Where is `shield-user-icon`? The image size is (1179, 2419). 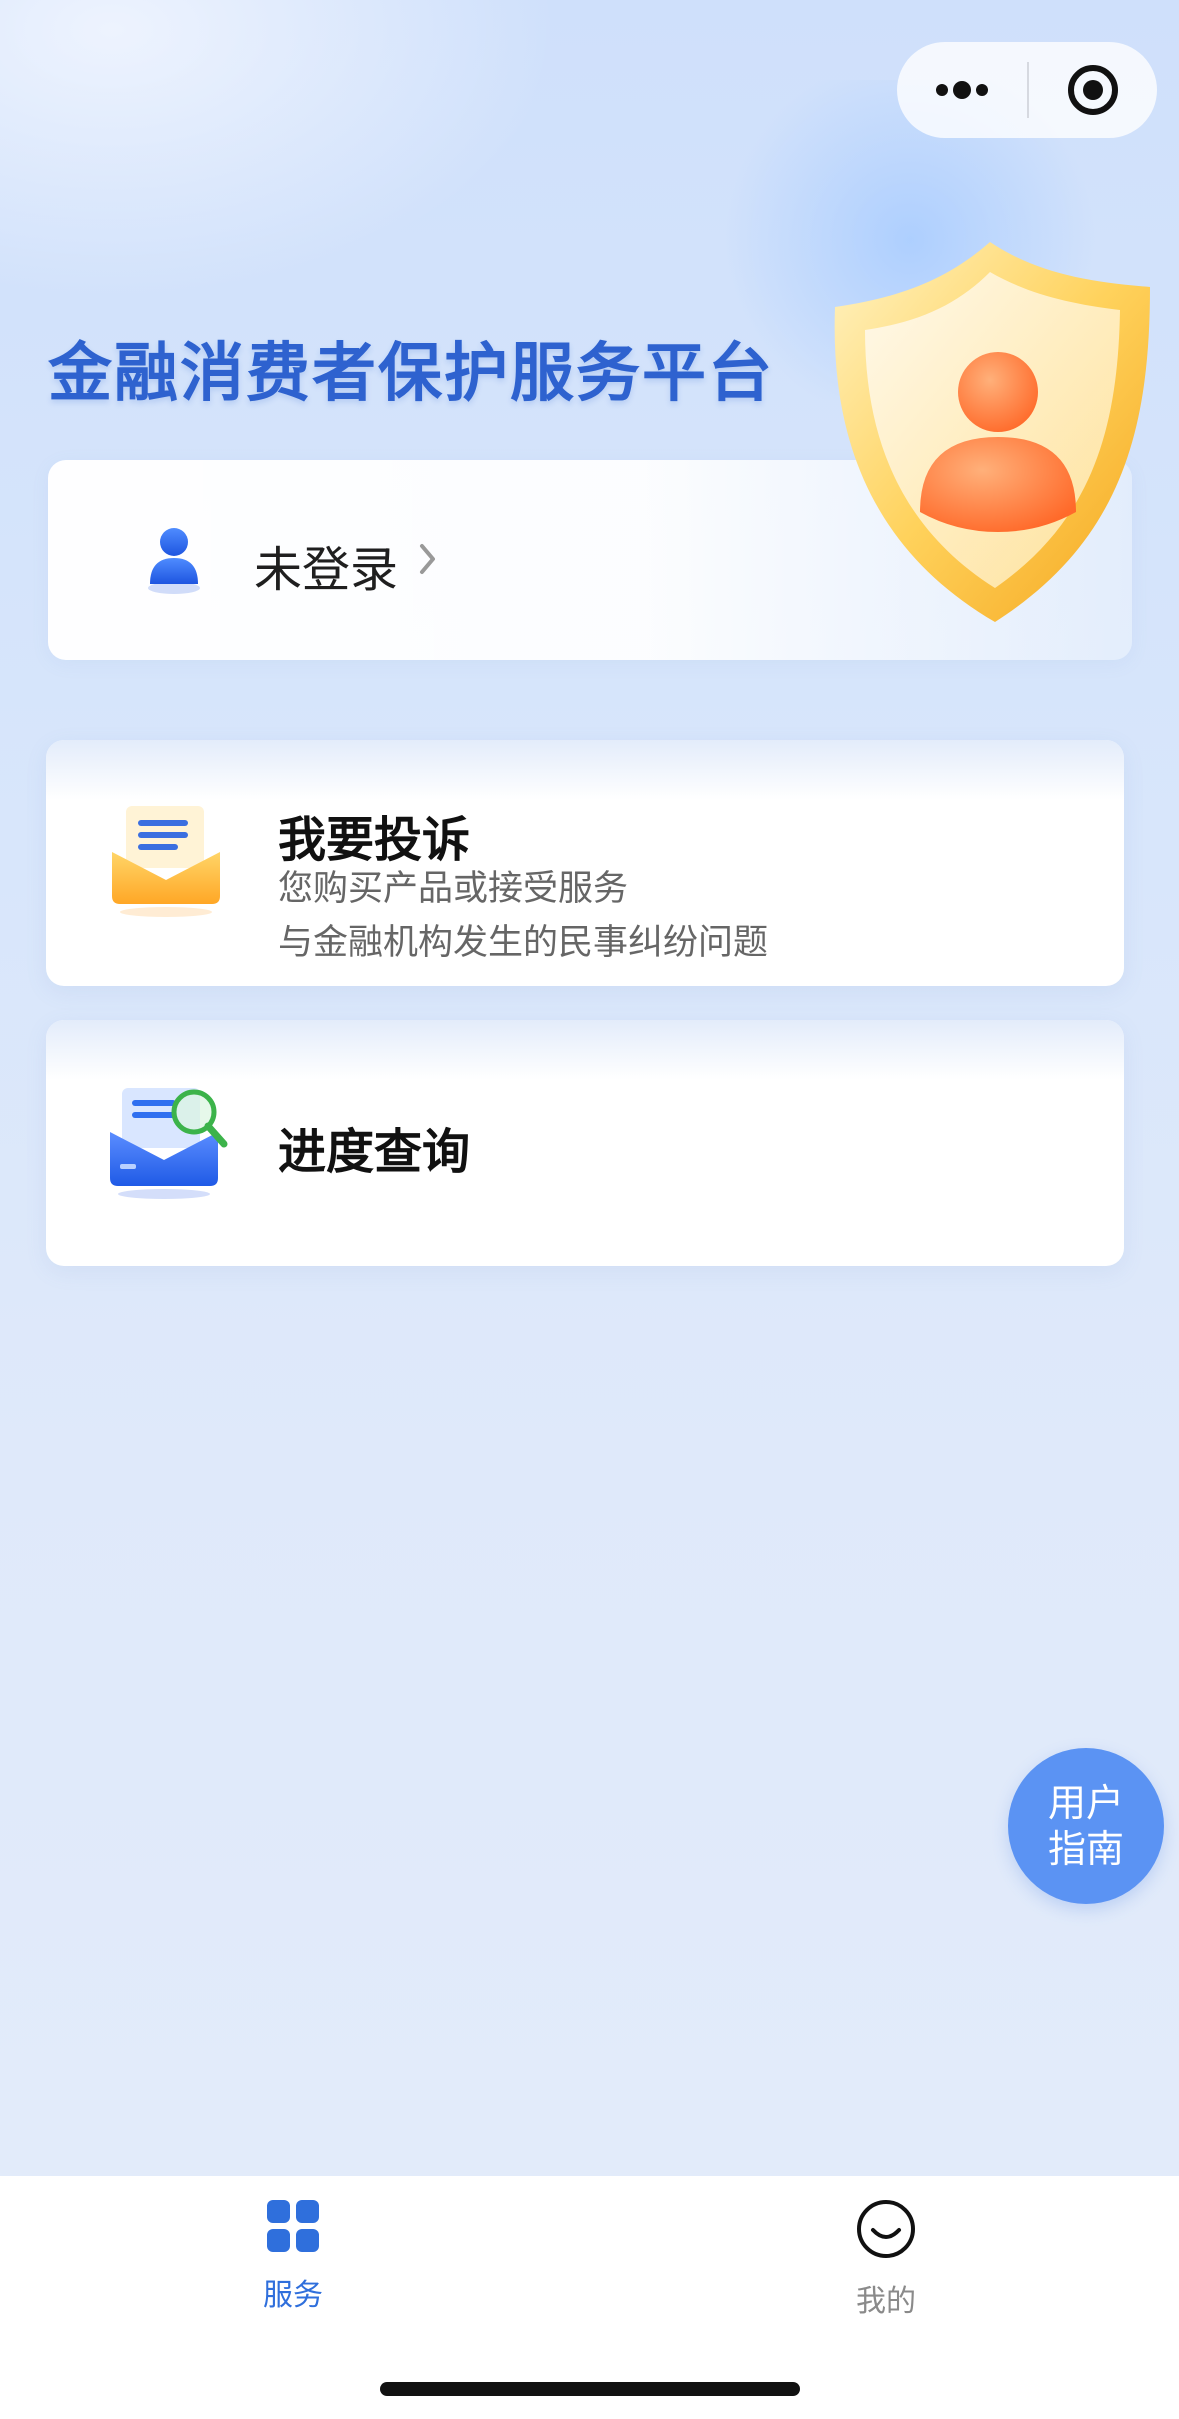 shield-user-icon is located at coordinates (995, 439).